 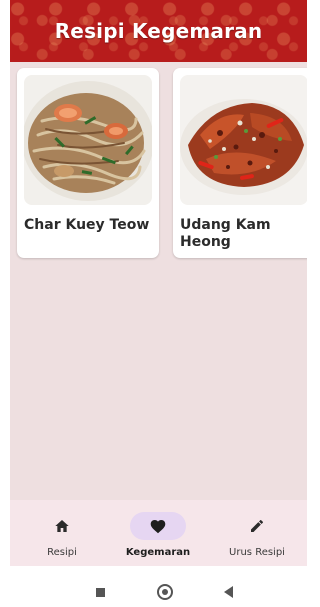 I want to click on nav-label: Resipi, so click(x=62, y=552).